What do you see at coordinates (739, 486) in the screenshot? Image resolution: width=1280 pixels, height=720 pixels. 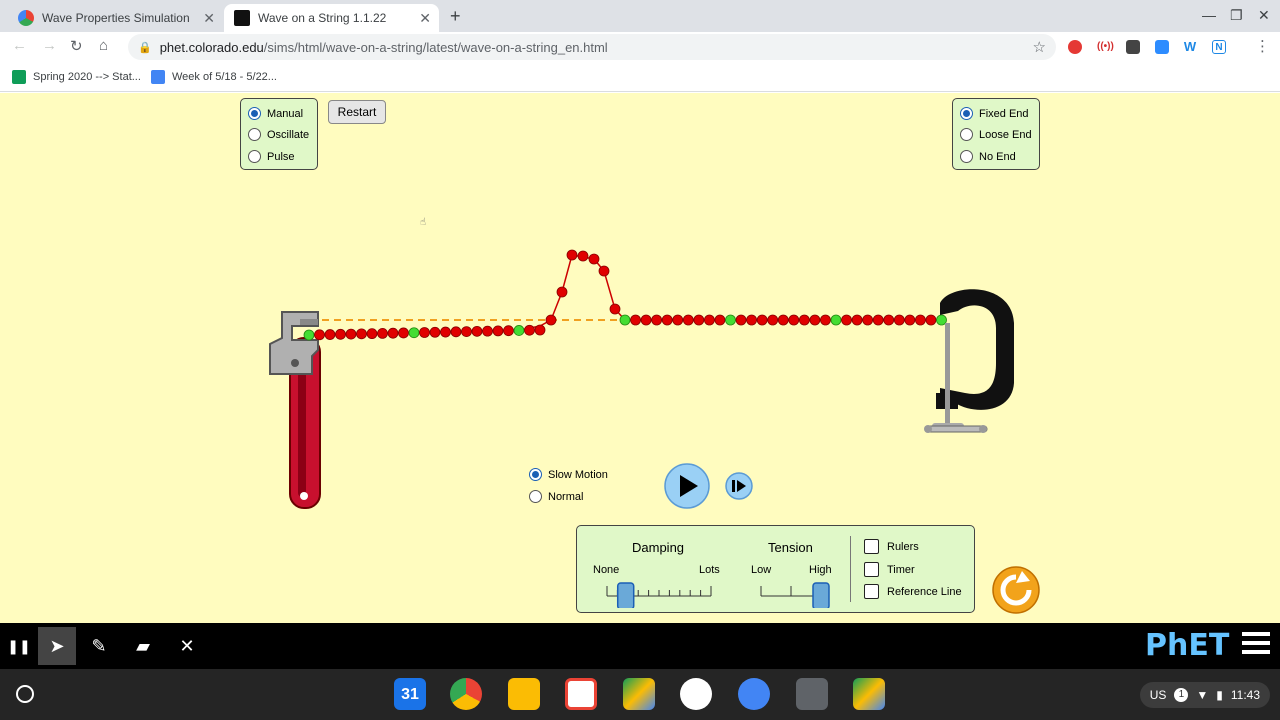 I see `step-forward-button` at bounding box center [739, 486].